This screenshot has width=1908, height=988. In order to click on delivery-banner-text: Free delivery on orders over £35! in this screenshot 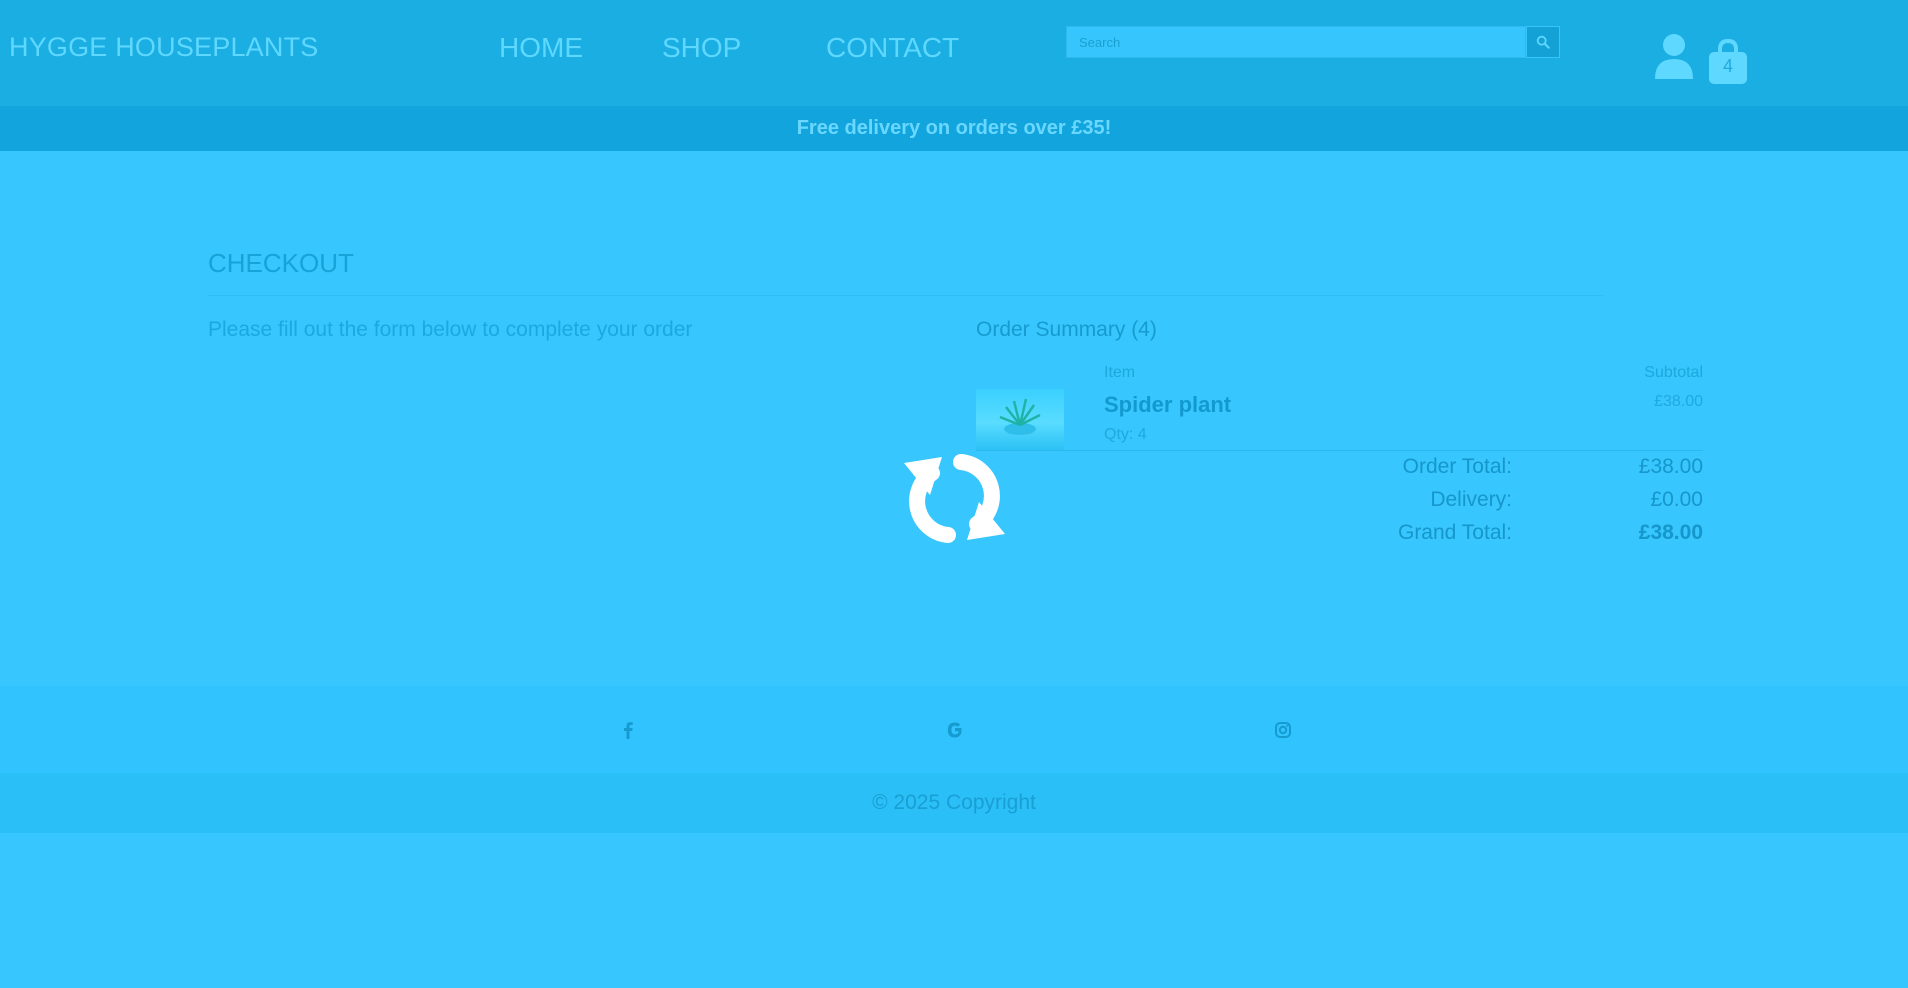, I will do `click(954, 128)`.